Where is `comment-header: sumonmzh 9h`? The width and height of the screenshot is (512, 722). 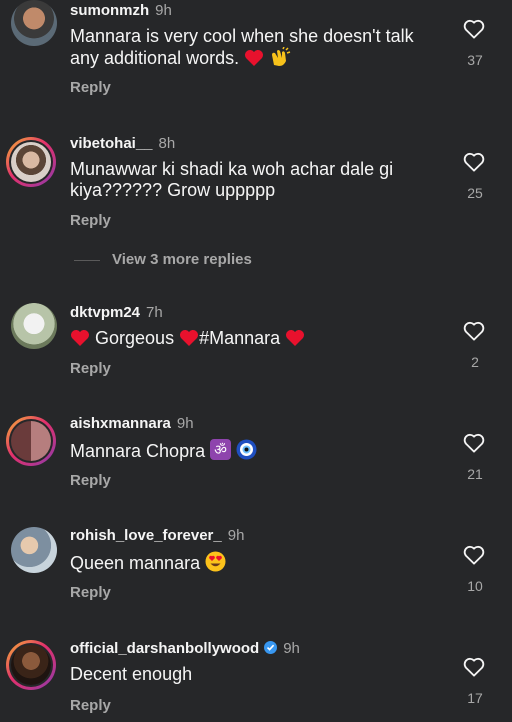 comment-header: sumonmzh 9h is located at coordinates (121, 10).